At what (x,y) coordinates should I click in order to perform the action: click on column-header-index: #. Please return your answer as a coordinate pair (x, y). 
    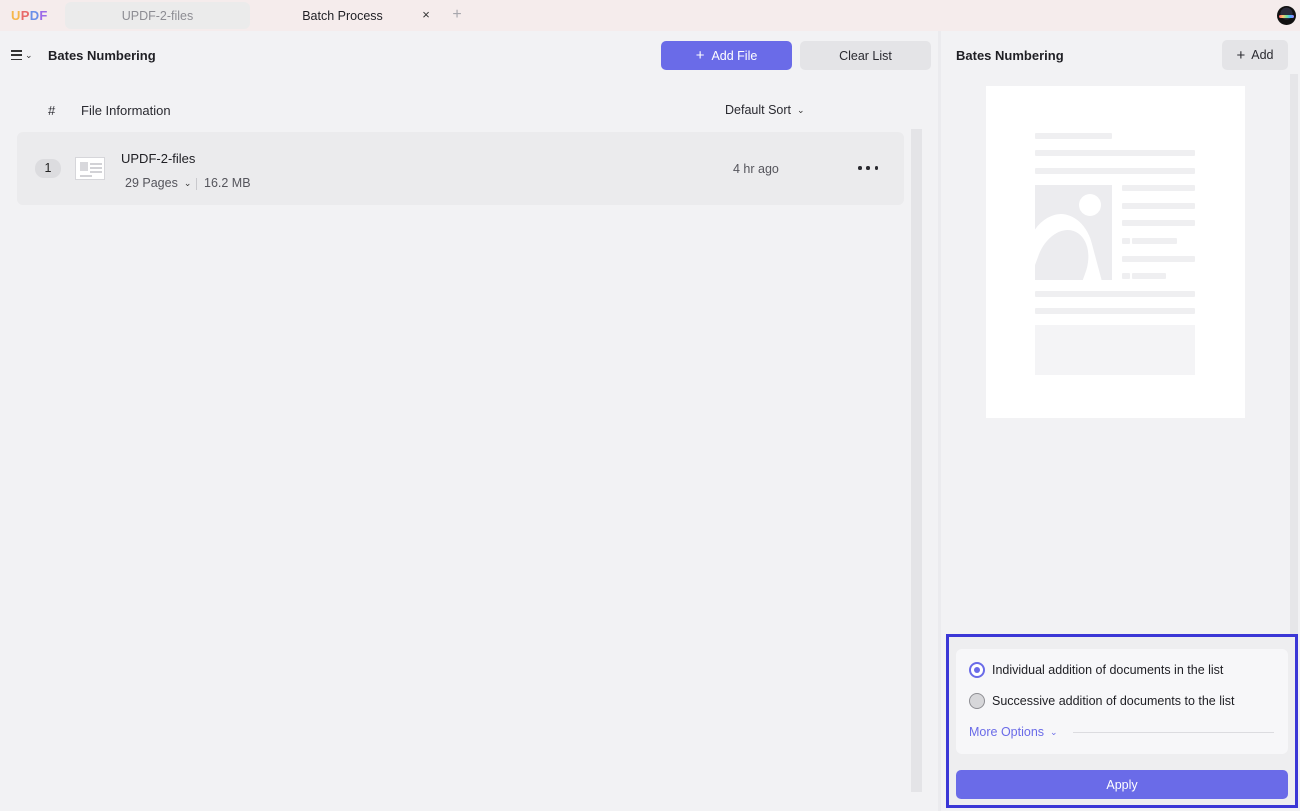
    Looking at the image, I should click on (52, 110).